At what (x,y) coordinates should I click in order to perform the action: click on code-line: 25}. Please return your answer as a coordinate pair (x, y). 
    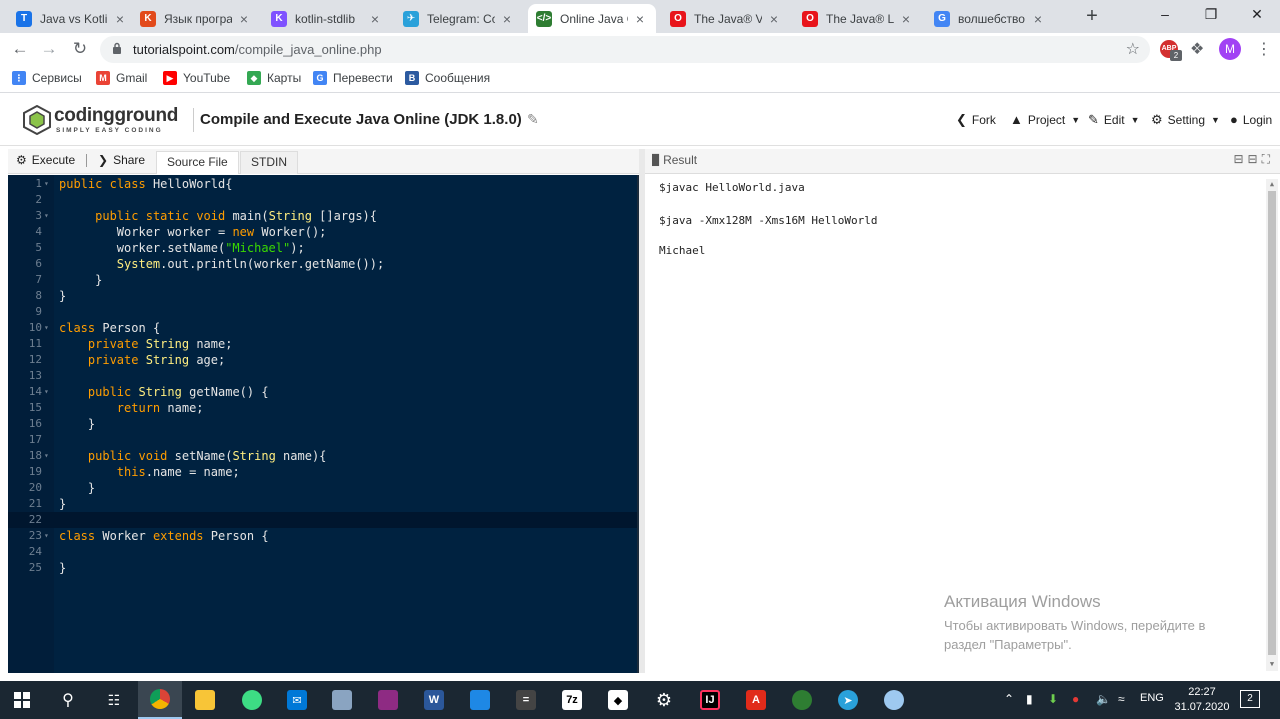
    Looking at the image, I should click on (322, 568).